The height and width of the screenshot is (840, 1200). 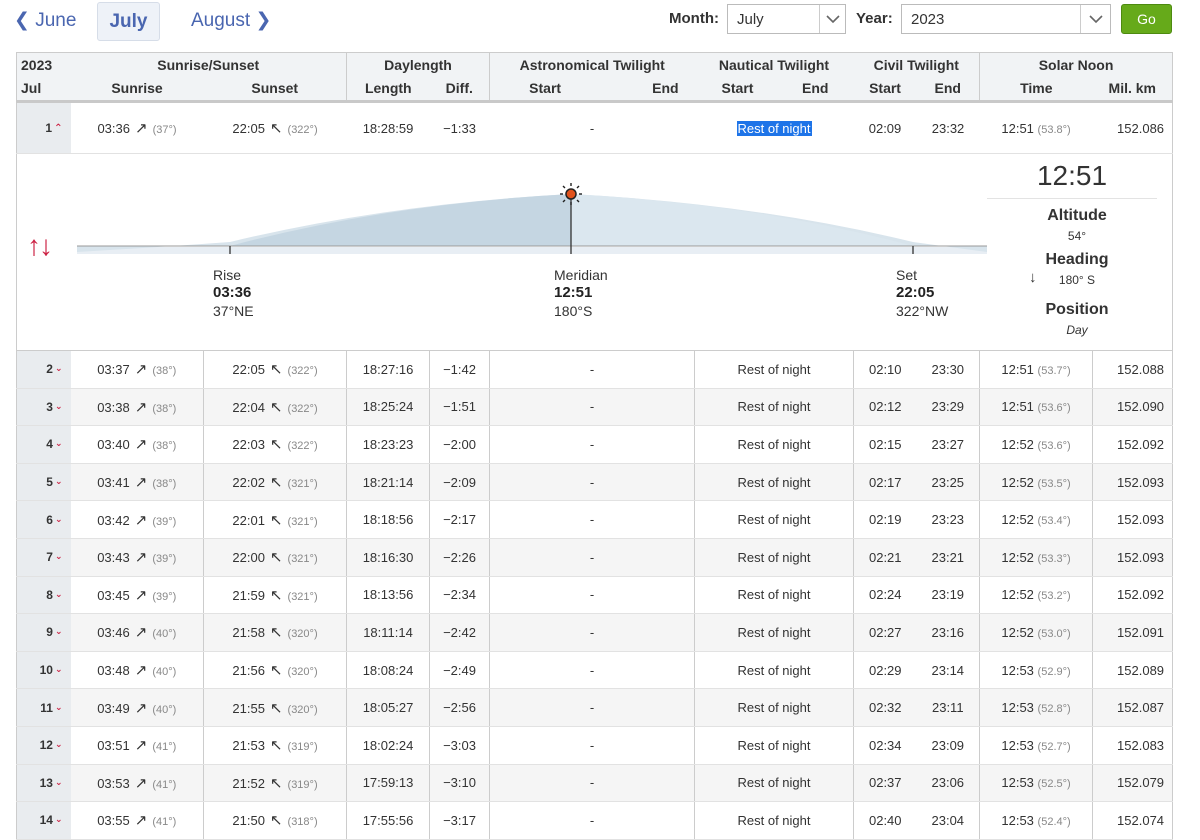 I want to click on length-cell: 18:11:14, so click(x=388, y=632).